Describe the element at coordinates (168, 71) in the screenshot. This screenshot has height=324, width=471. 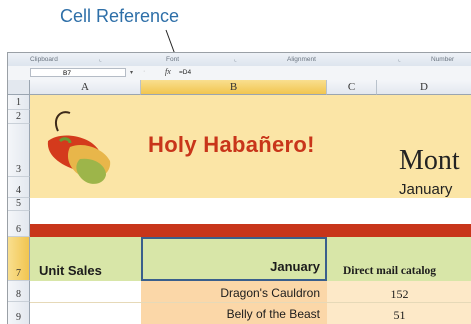
I see `insert-function-icon: fx` at that location.